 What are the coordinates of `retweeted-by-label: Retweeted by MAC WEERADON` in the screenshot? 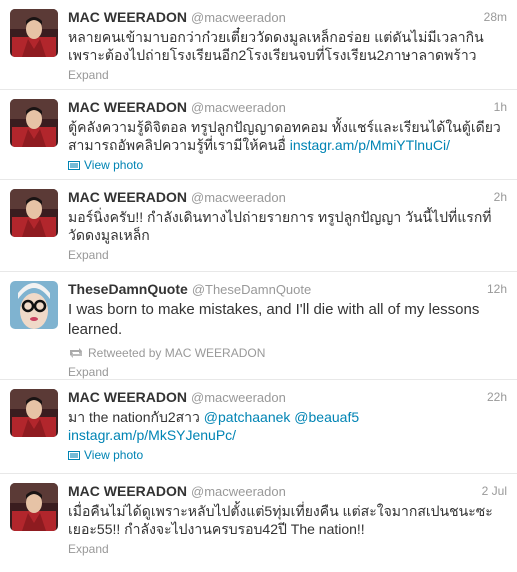 It's located at (176, 353).